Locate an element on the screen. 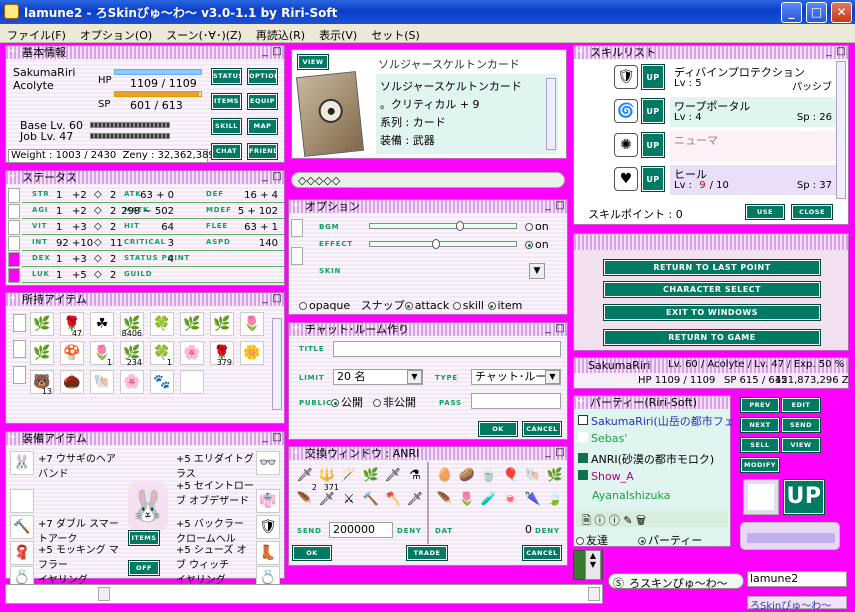 Image resolution: width=855 pixels, height=612 pixels. inventory-item: 🌷 1 is located at coordinates (102, 354).